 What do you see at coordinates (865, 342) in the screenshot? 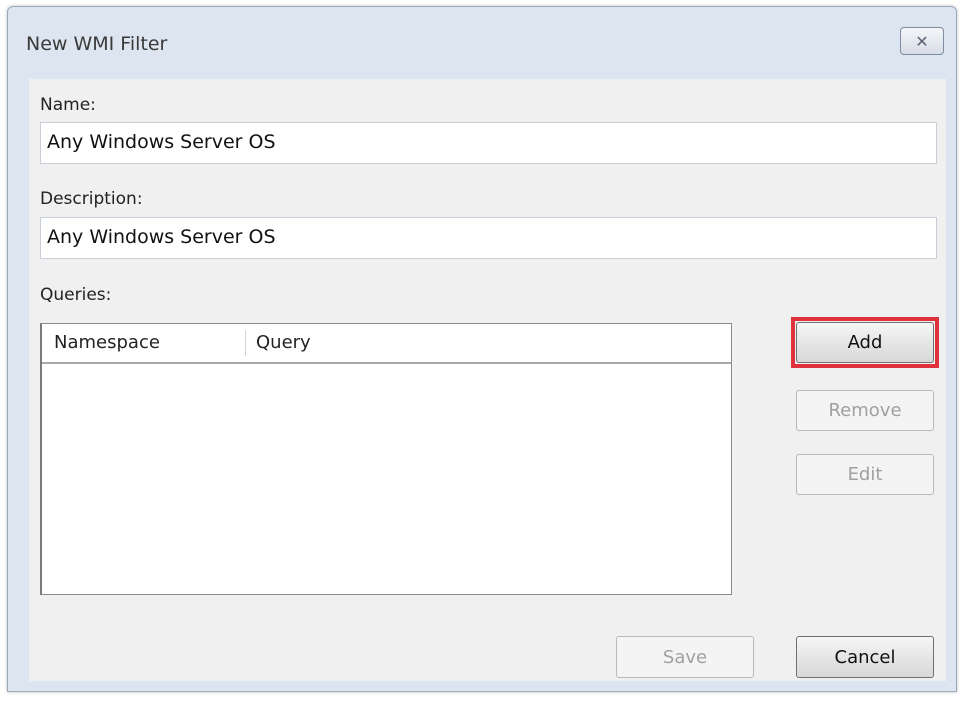
I see `add-button-highlight` at bounding box center [865, 342].